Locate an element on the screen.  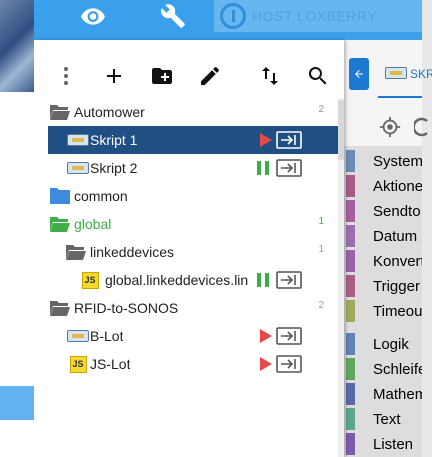
power-icon is located at coordinates (233, 16).